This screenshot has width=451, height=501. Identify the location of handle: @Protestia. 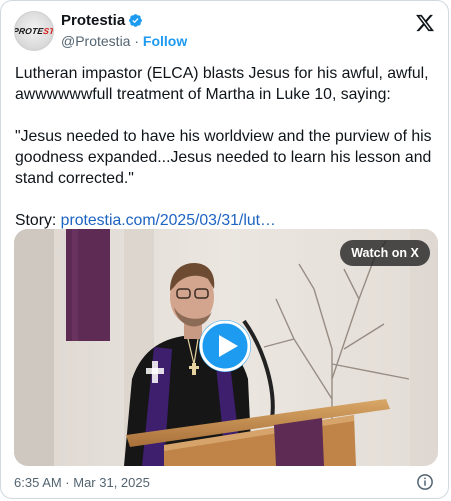
(95, 41).